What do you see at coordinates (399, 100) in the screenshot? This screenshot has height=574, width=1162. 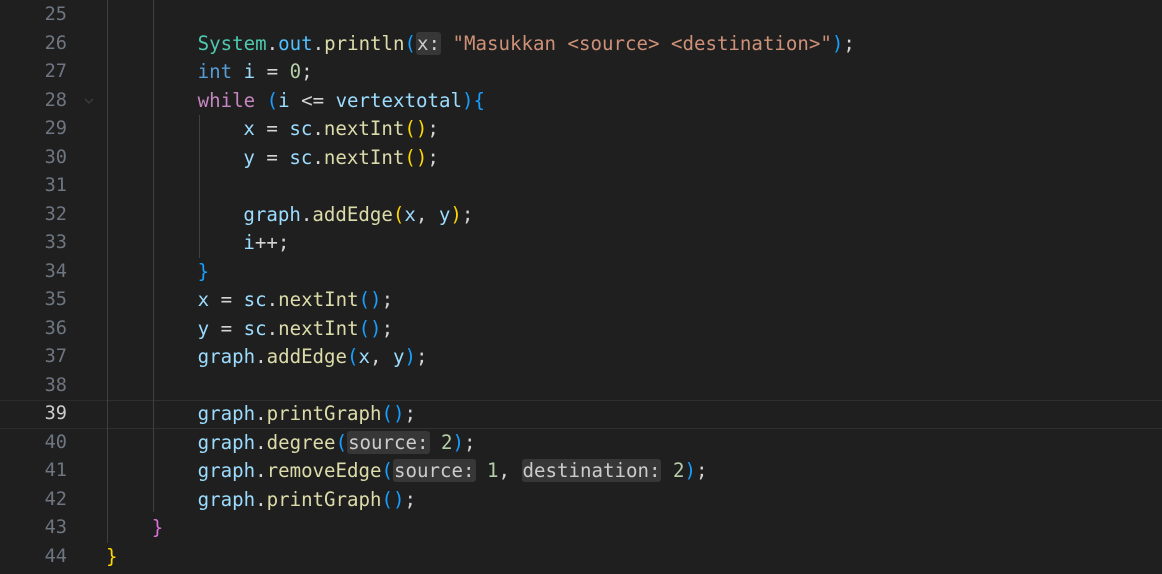 I see `code-token: vertextotal` at bounding box center [399, 100].